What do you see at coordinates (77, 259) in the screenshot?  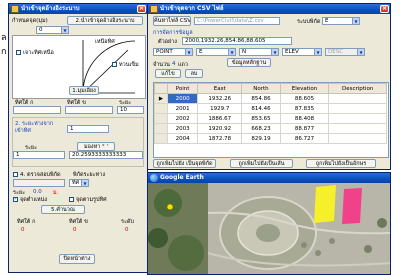 I see `close-window-button: ปิดหน้าต่าง` at bounding box center [77, 259].